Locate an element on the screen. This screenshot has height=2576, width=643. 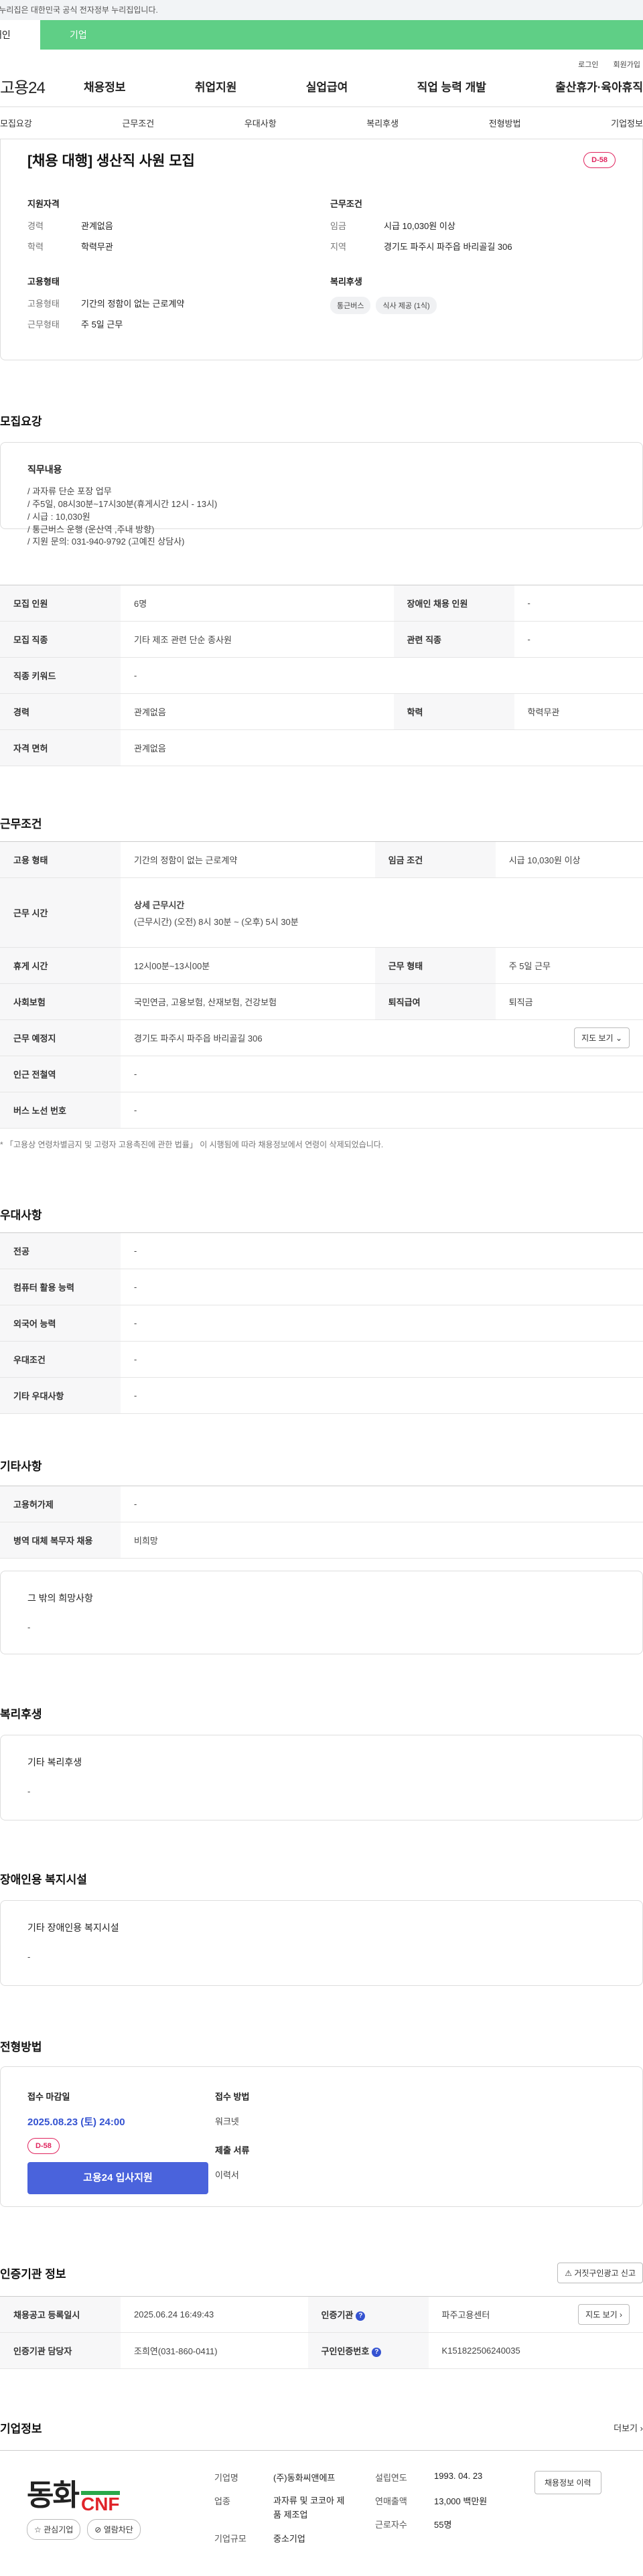
cell-label: 인근 전철역 is located at coordinates (60, 1074).